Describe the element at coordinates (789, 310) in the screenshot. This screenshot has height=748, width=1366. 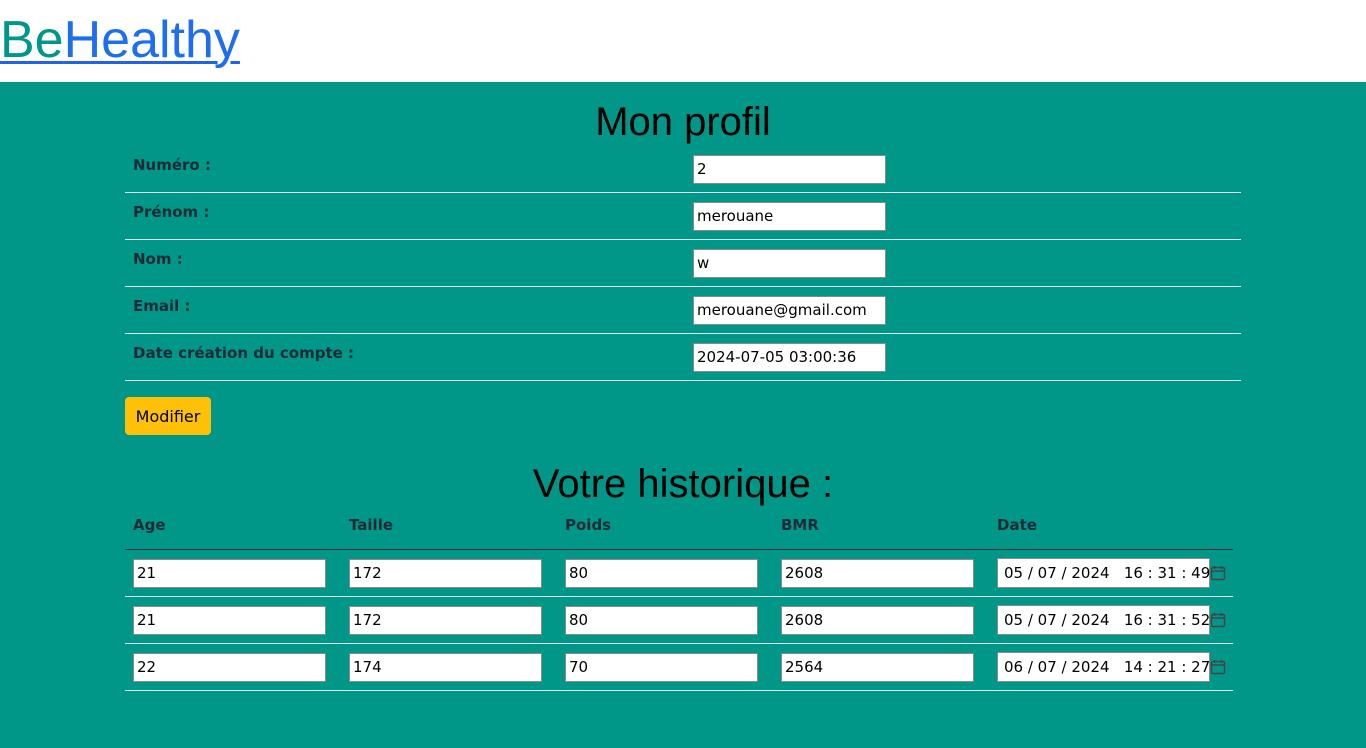
I see `email-input` at that location.